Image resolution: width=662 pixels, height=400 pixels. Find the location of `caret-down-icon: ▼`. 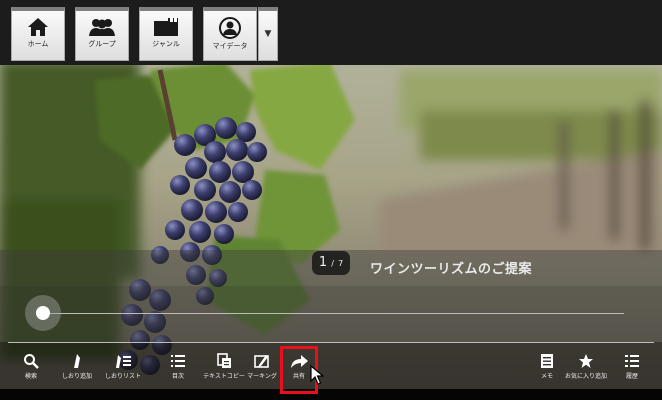

caret-down-icon: ▼ is located at coordinates (268, 34).